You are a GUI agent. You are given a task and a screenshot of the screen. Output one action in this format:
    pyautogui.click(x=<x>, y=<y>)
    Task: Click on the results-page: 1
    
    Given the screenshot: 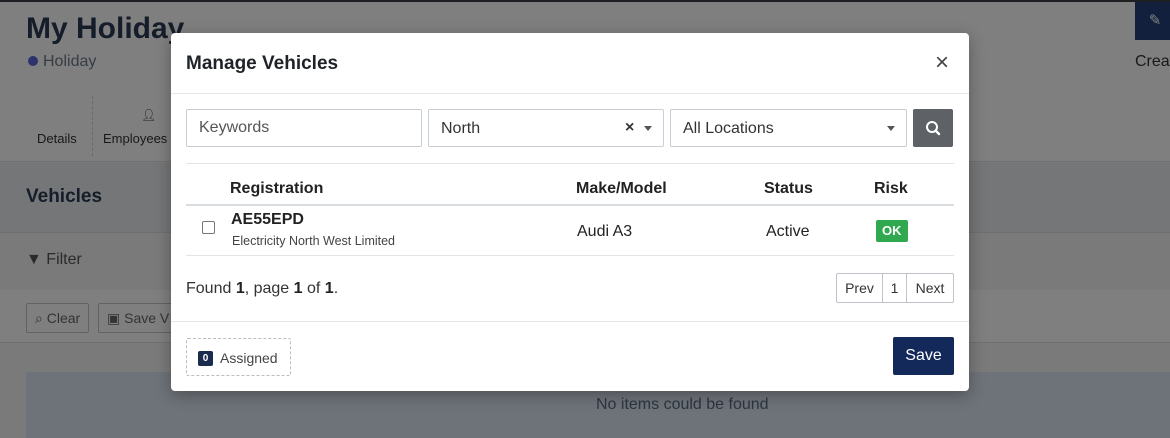 What is the action you would take?
    pyautogui.click(x=298, y=288)
    